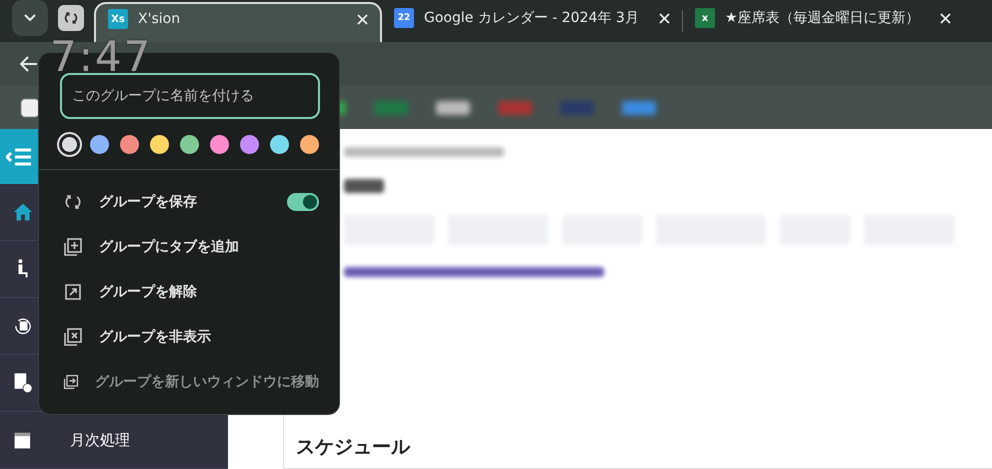 The image size is (992, 469). Describe the element at coordinates (238, 22) in the screenshot. I see `browser-tab: Xs X'sion` at that location.